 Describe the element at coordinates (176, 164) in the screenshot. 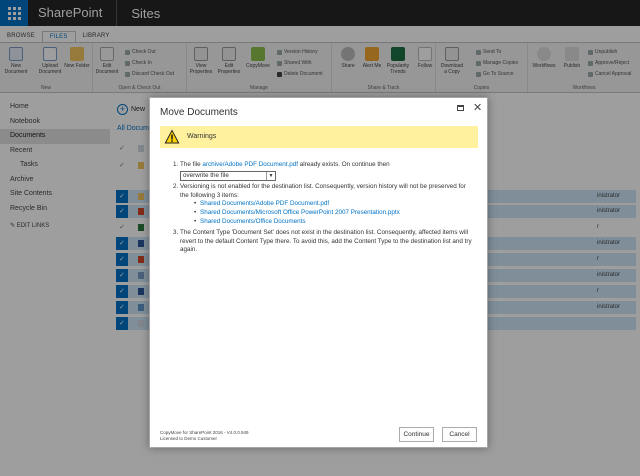

I see `item-number: 1.` at that location.